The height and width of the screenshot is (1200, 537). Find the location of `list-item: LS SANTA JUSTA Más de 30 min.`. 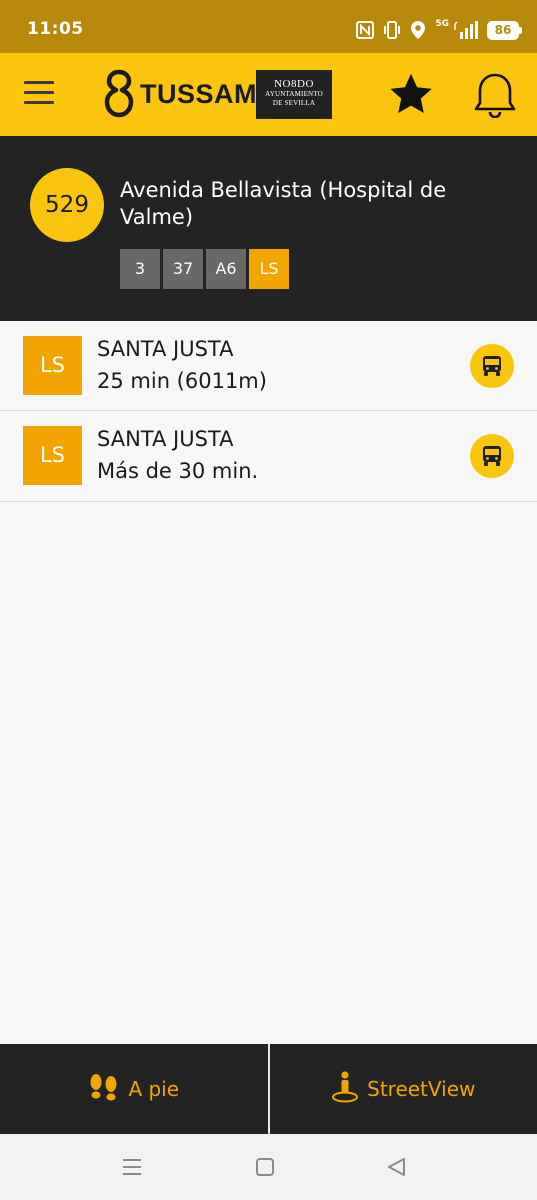

list-item: LS SANTA JUSTA Más de 30 min. is located at coordinates (268, 456).